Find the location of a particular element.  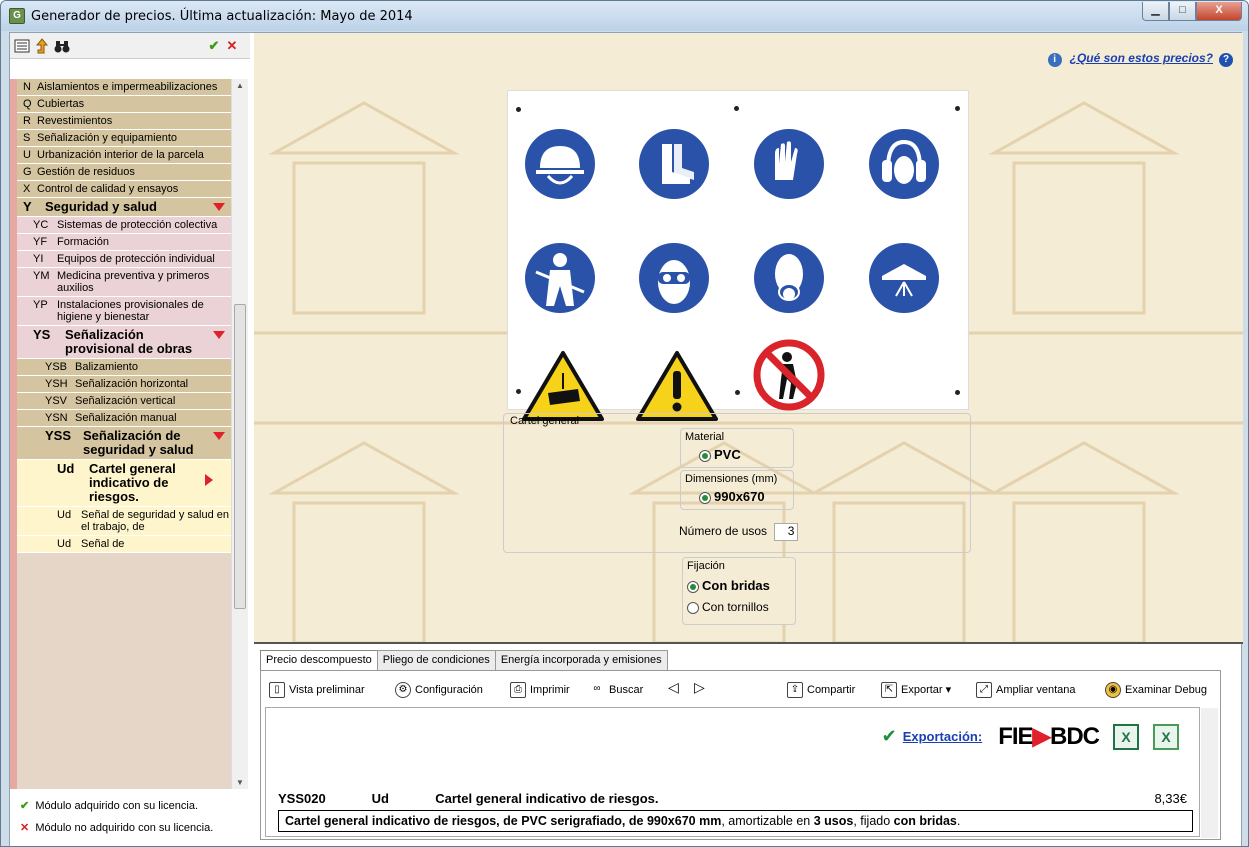

safety-goggles-icon is located at coordinates (674, 278).